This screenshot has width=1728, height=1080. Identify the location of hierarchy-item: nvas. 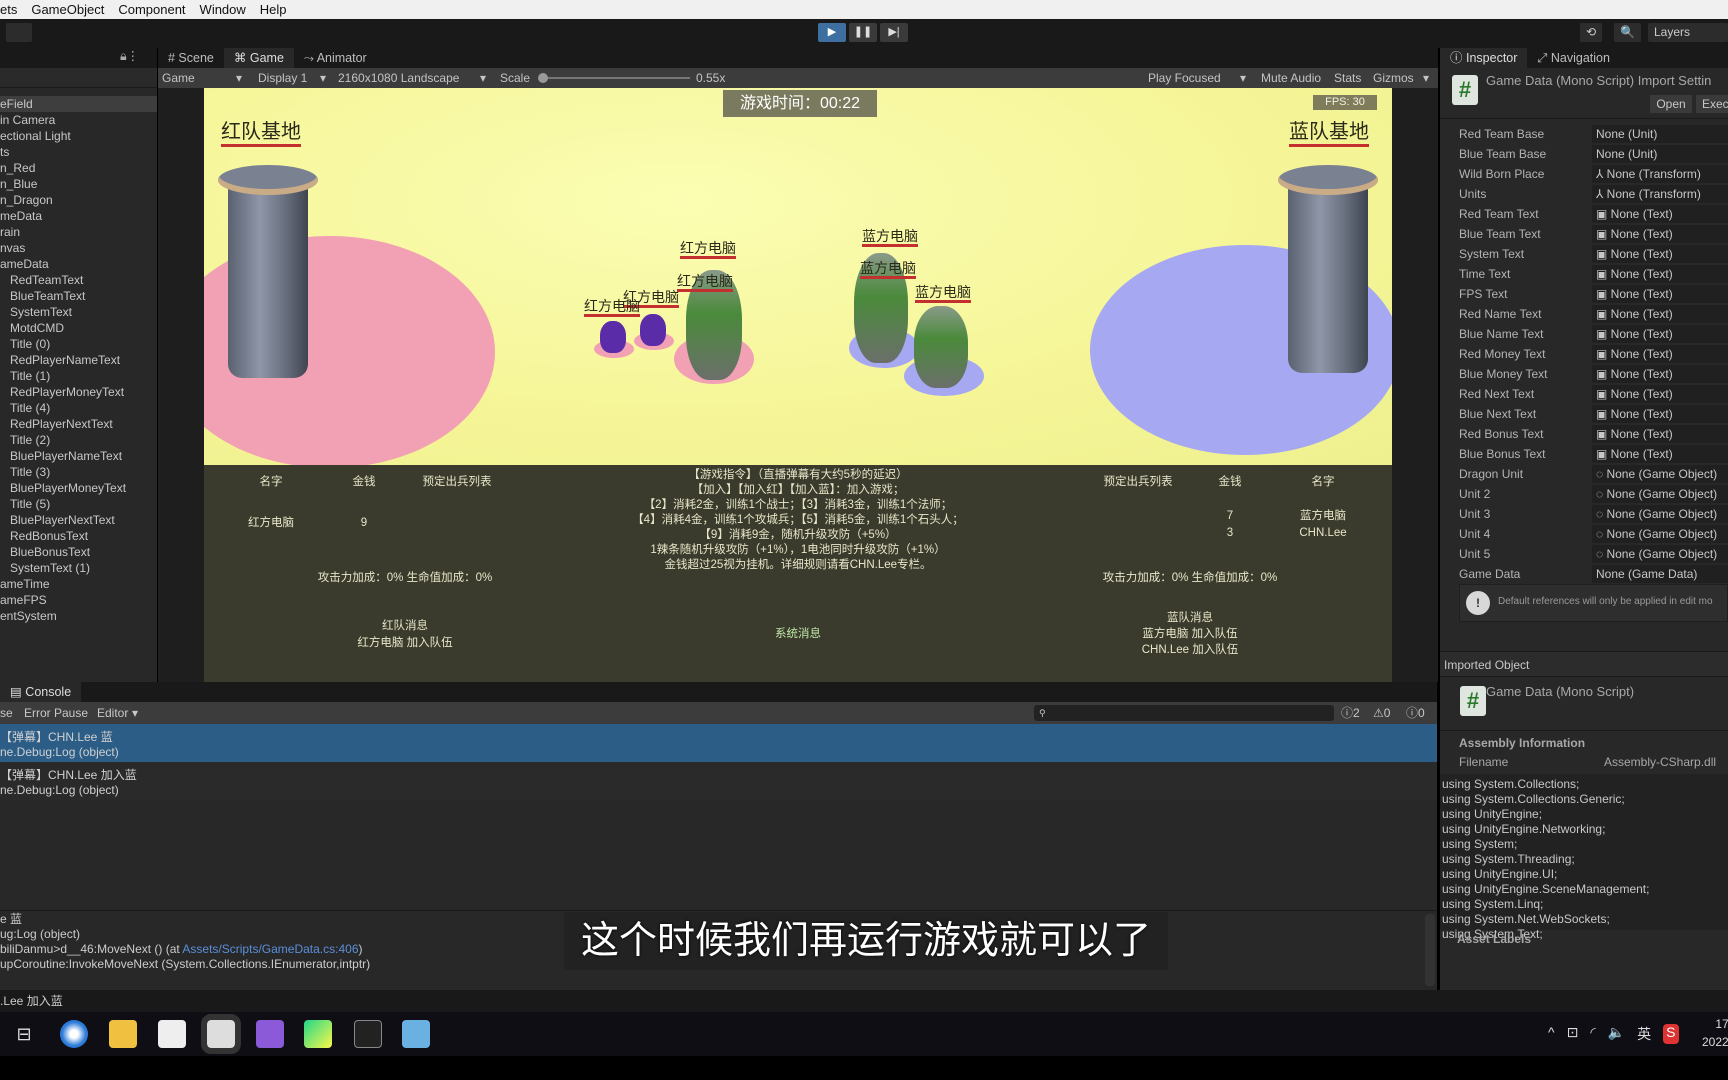
(78, 248).